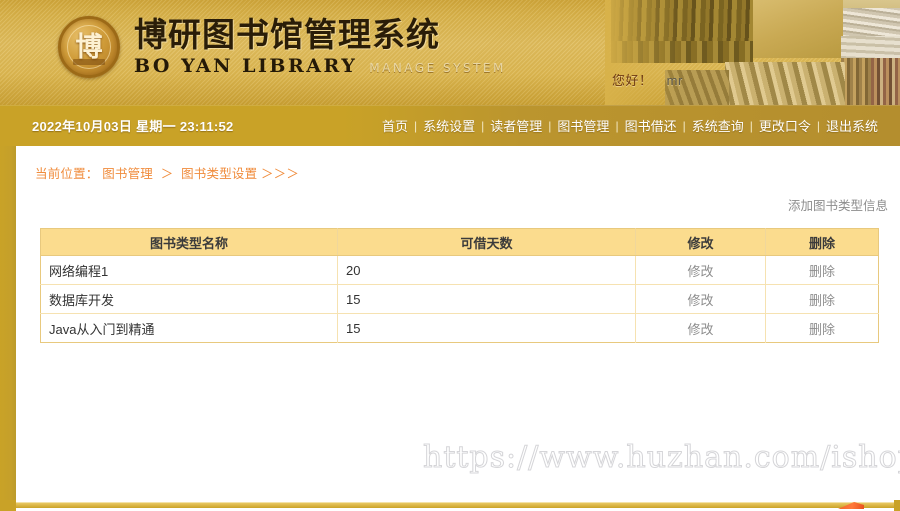 The image size is (900, 511). Describe the element at coordinates (852, 125) in the screenshot. I see `nav-item-8: 退出系统` at that location.